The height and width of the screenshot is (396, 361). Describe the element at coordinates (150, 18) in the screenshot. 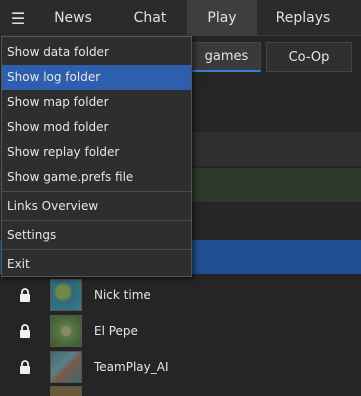

I see `tab-chat: Chat` at that location.